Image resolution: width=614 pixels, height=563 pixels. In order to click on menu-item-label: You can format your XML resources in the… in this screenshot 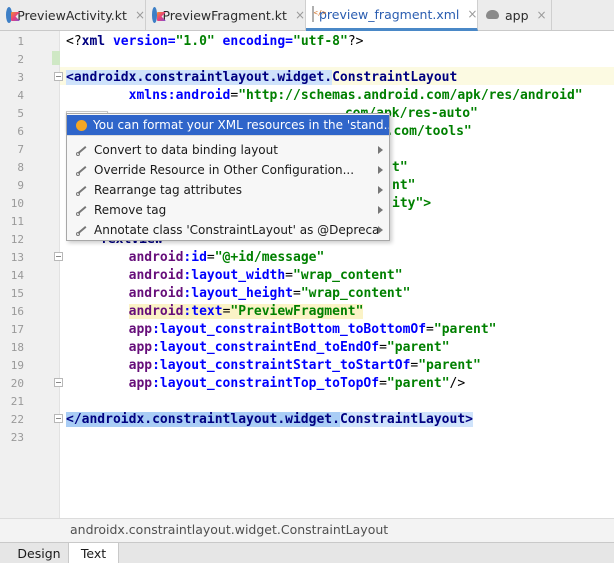, I will do `click(241, 125)`.